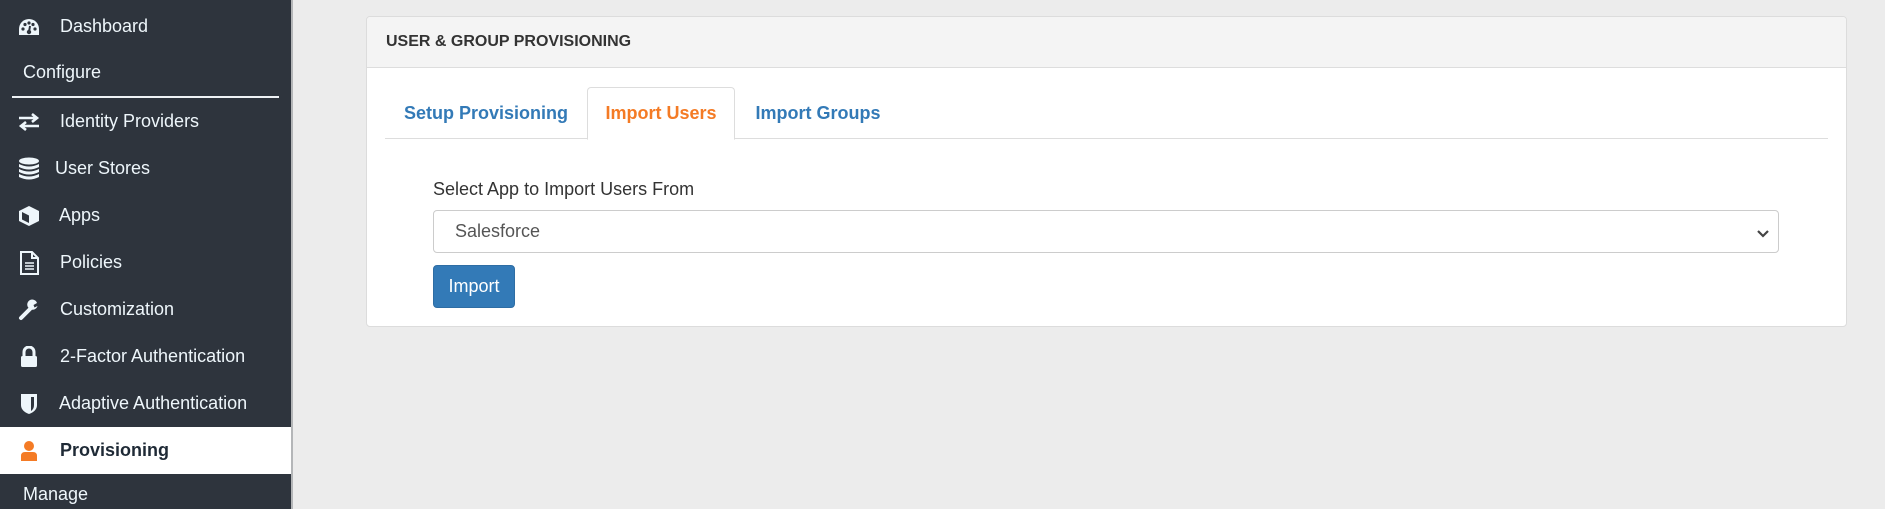 This screenshot has height=509, width=1885. Describe the element at coordinates (62, 72) in the screenshot. I see `section-label-configure: Configure` at that location.